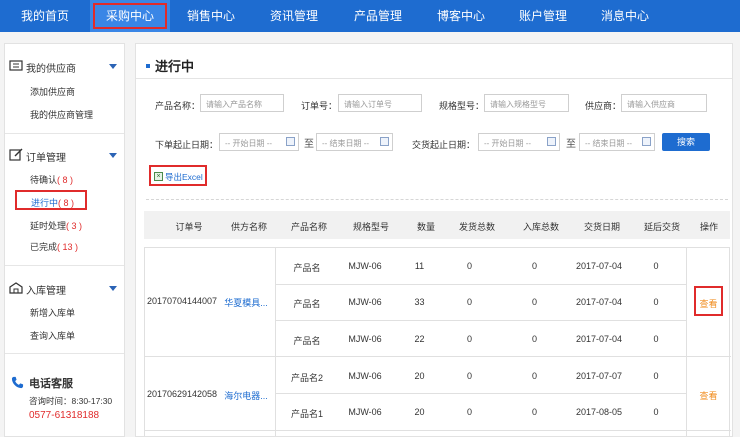 This screenshot has height=437, width=740. Describe the element at coordinates (526, 103) in the screenshot. I see `spec-input: 请输入规格型号` at that location.